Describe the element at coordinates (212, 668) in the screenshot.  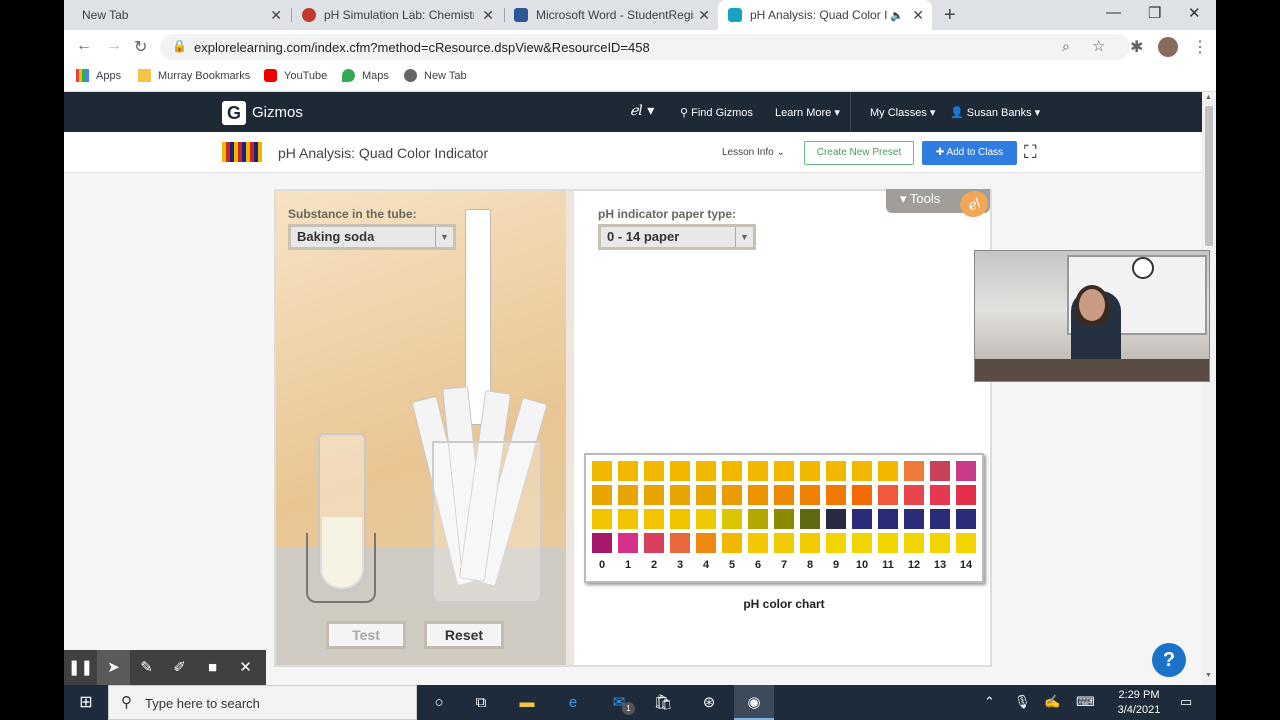
I see `camera-icon: ■` at that location.